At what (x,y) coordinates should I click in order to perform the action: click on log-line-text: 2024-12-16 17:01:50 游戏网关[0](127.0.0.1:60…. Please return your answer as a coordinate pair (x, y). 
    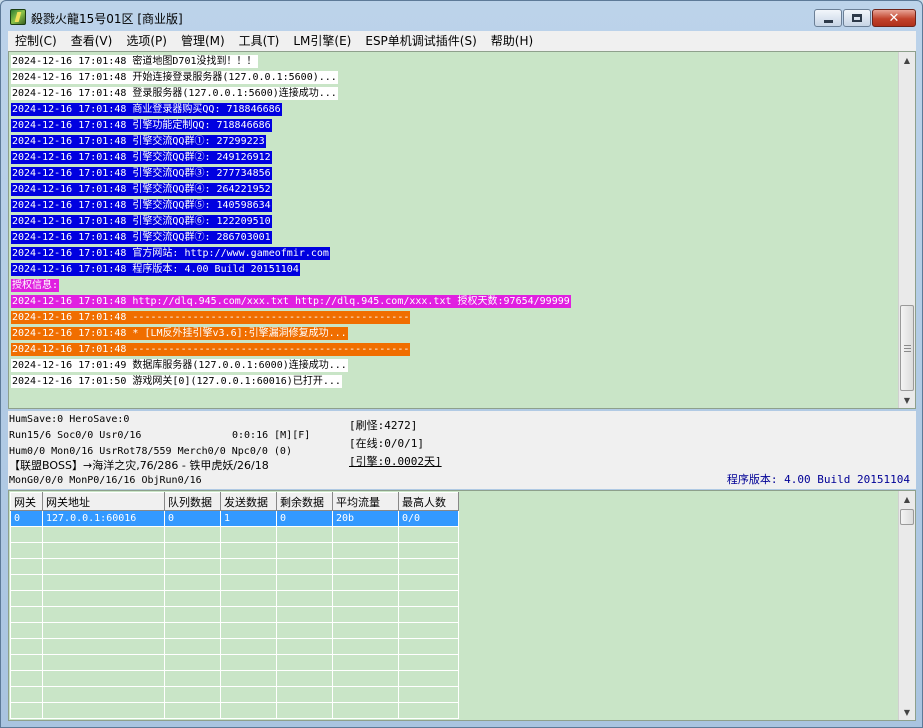
    Looking at the image, I should click on (176, 381).